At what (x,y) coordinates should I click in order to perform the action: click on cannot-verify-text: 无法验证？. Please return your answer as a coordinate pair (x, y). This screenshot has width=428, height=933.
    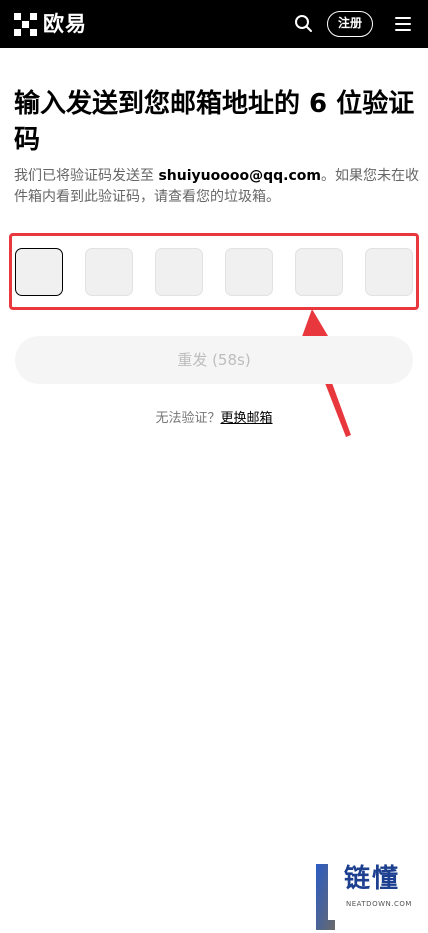
    Looking at the image, I should click on (188, 418).